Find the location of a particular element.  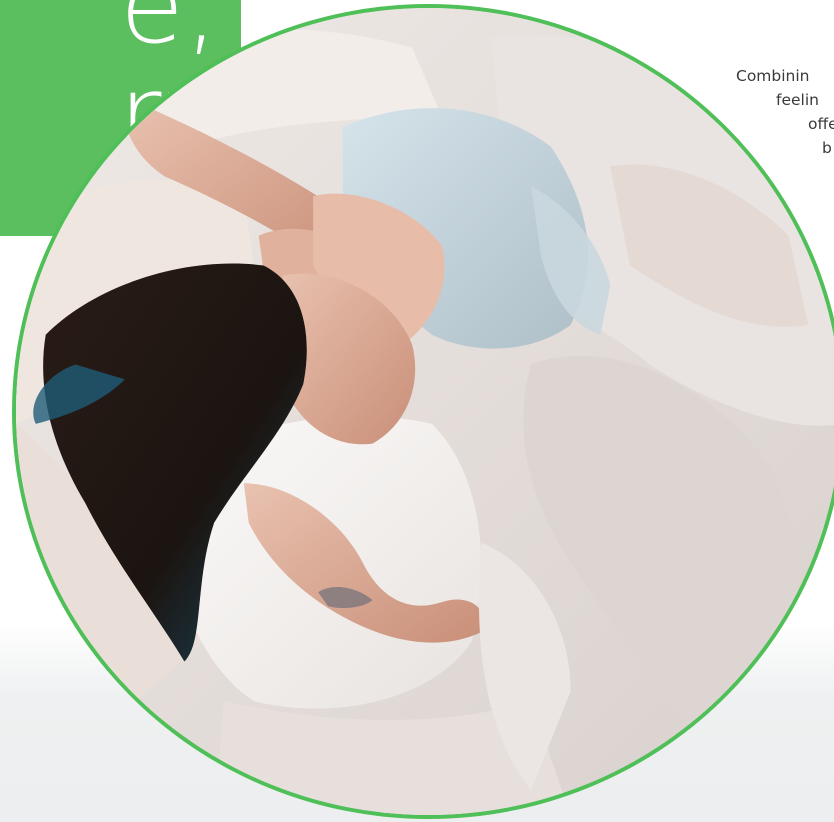

intro-line-1: Combinin is located at coordinates (773, 76).